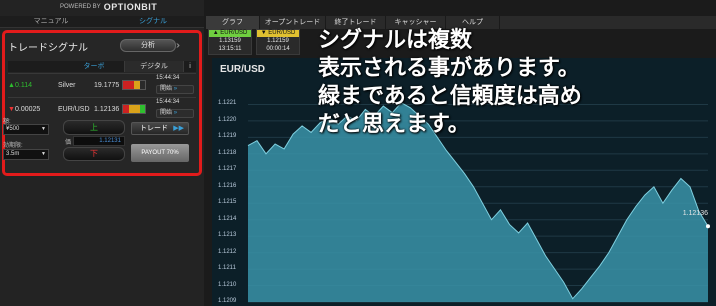 Image resolution: width=716 pixels, height=306 pixels. What do you see at coordinates (695, 214) in the screenshot?
I see `last-price-label: 1.12136` at bounding box center [695, 214].